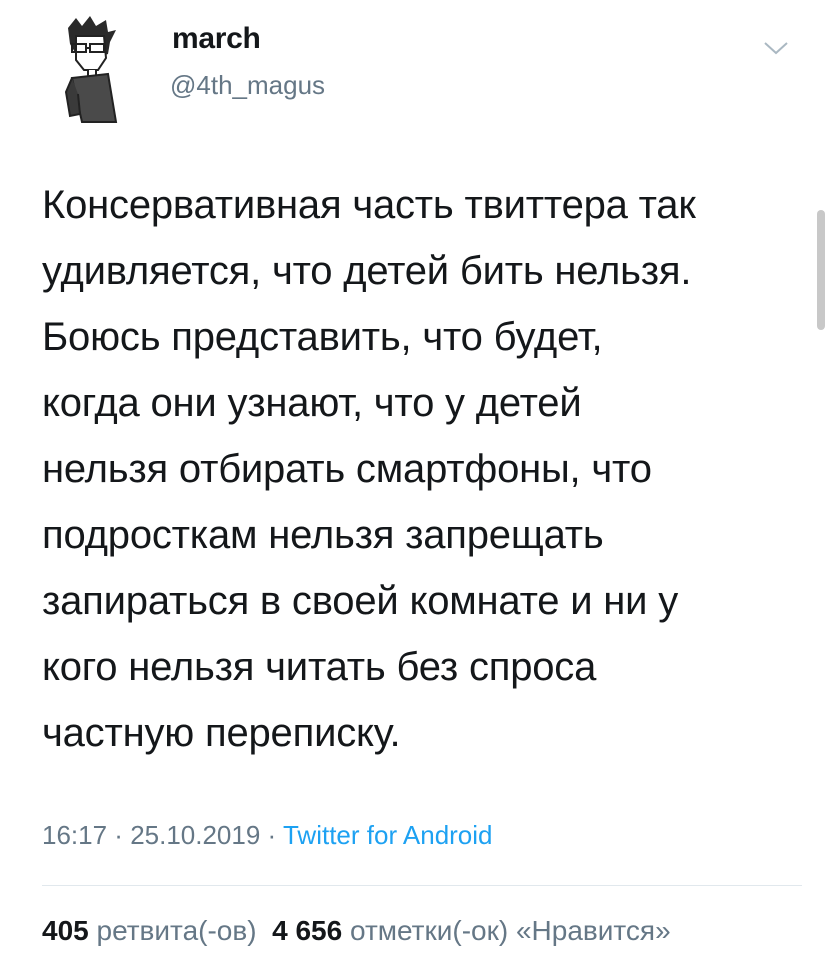  What do you see at coordinates (347, 469) in the screenshot?
I see `tweet-text-line: нельзя отбирать смартфоны, что` at bounding box center [347, 469].